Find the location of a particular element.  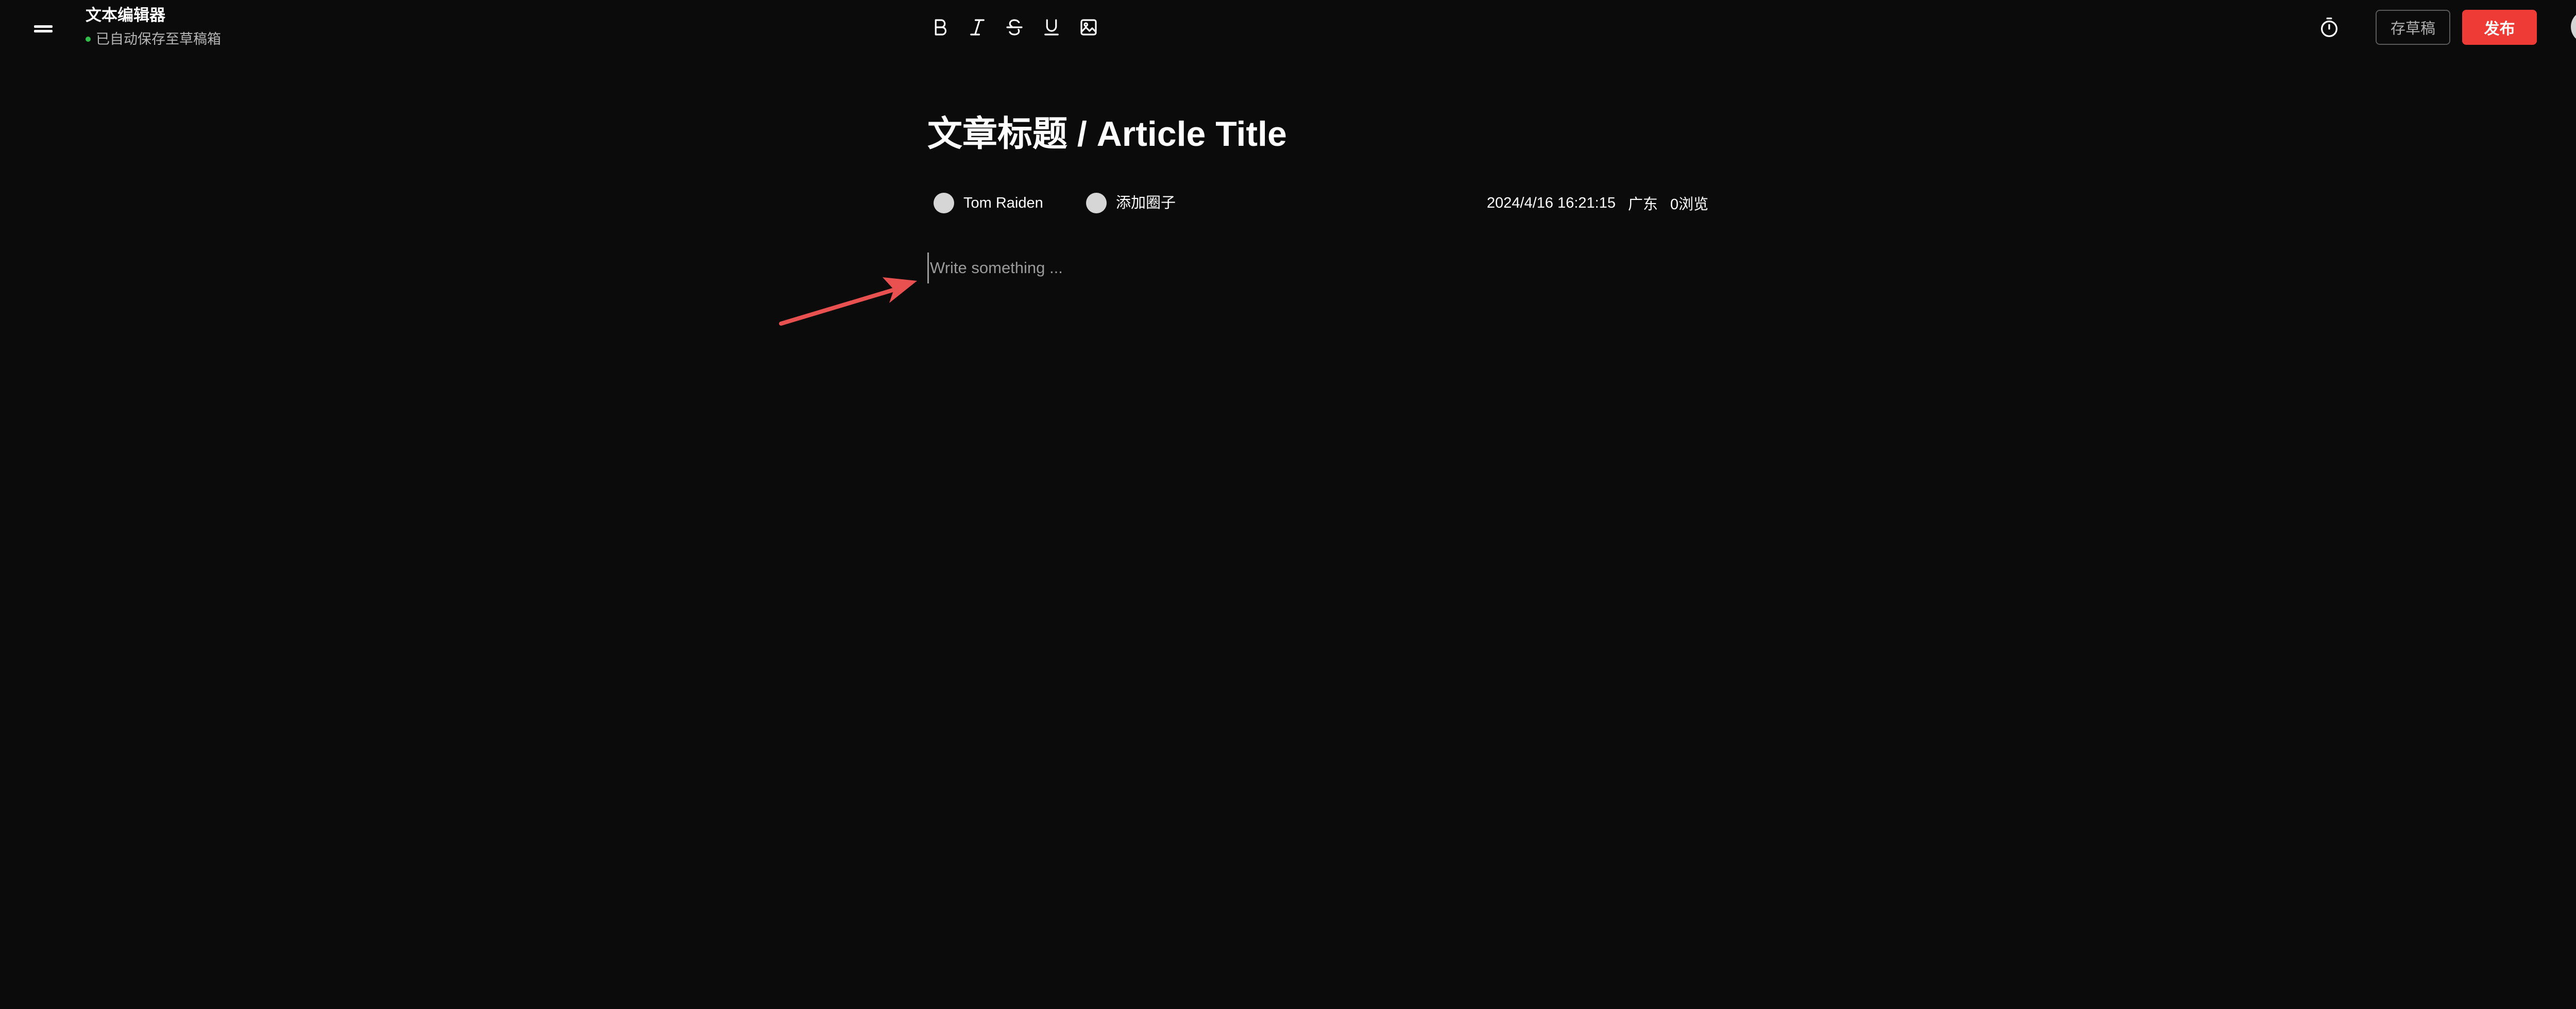

save-draft-button: 存草稿 is located at coordinates (2413, 28).